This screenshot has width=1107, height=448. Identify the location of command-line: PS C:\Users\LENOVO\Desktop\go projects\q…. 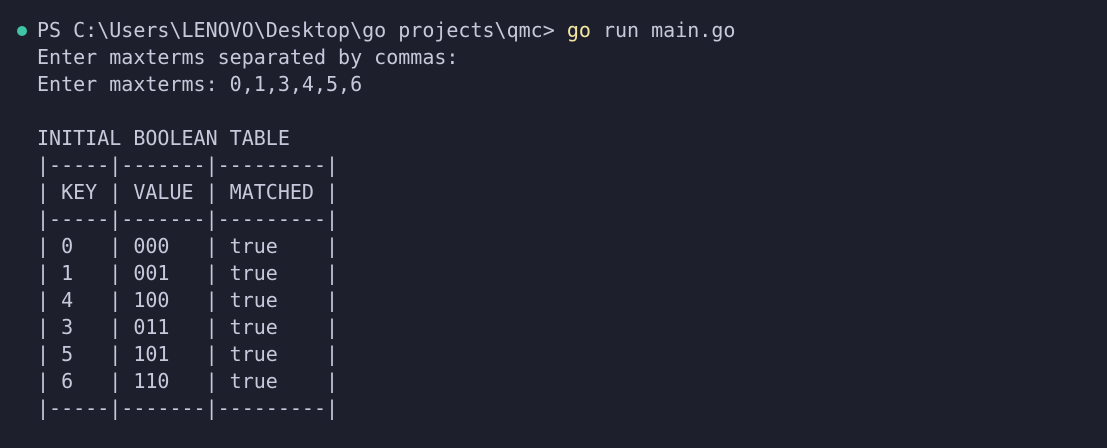
(386, 30).